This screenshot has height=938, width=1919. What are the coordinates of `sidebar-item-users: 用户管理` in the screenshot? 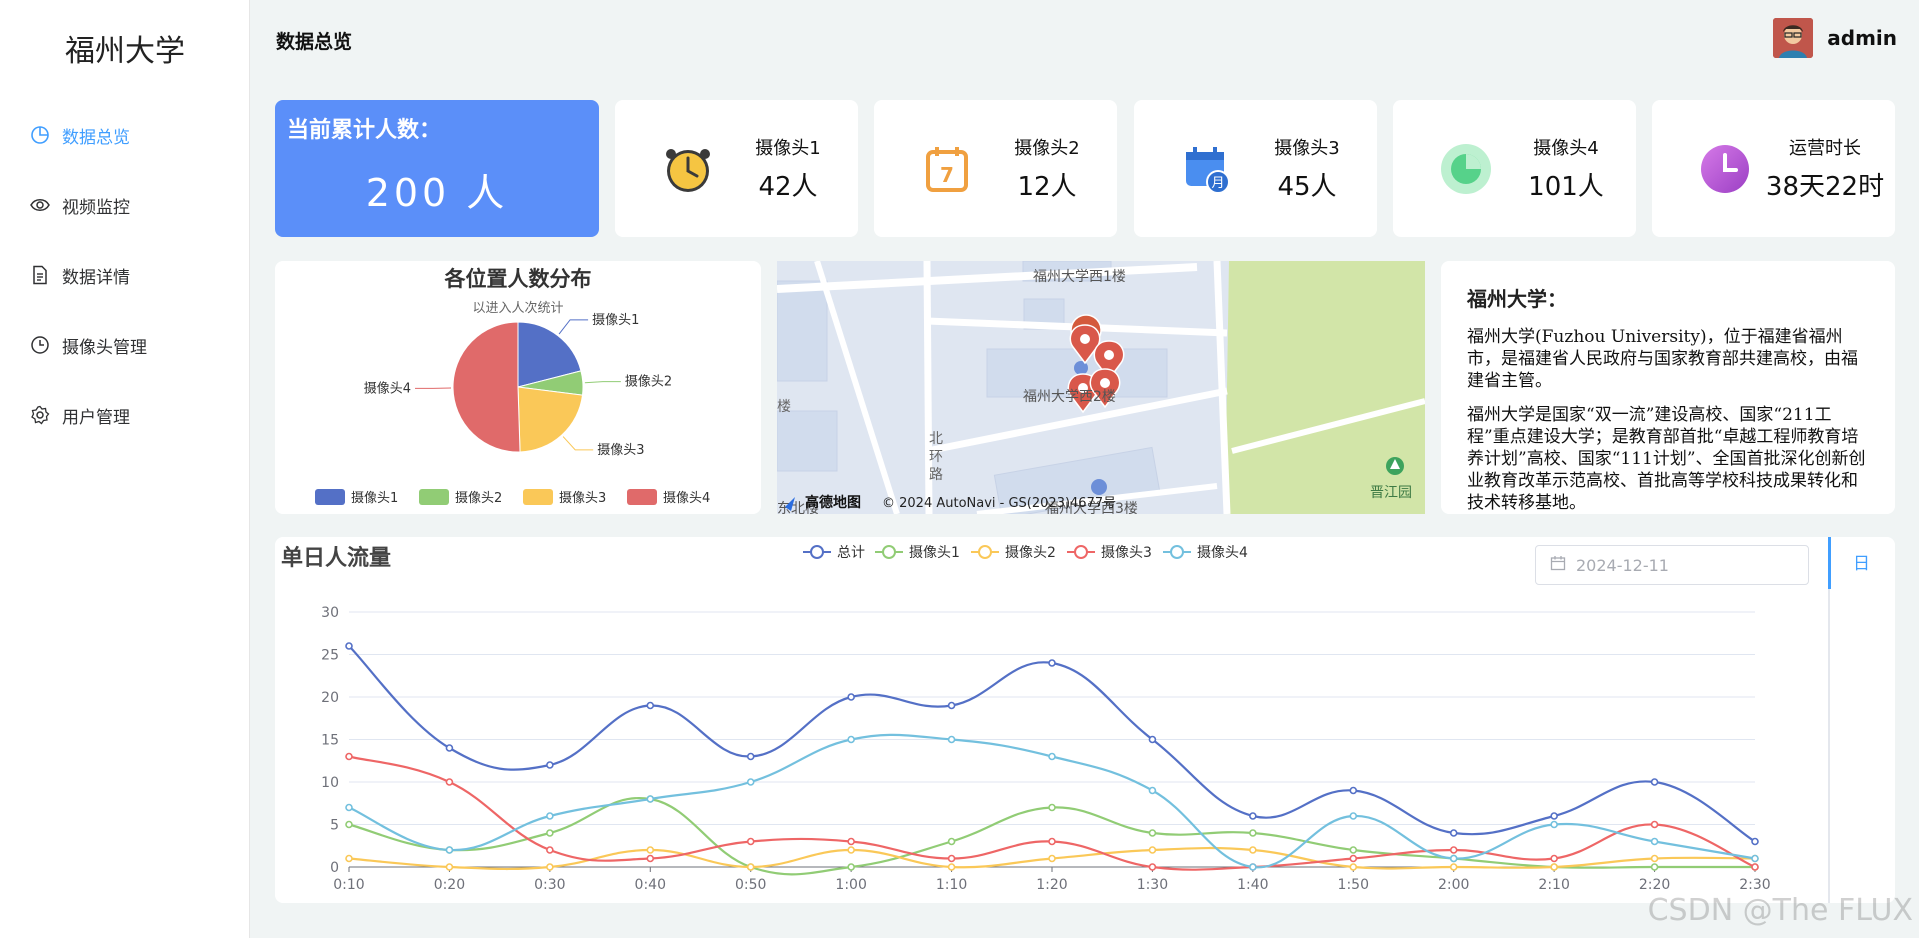 It's located at (125, 415).